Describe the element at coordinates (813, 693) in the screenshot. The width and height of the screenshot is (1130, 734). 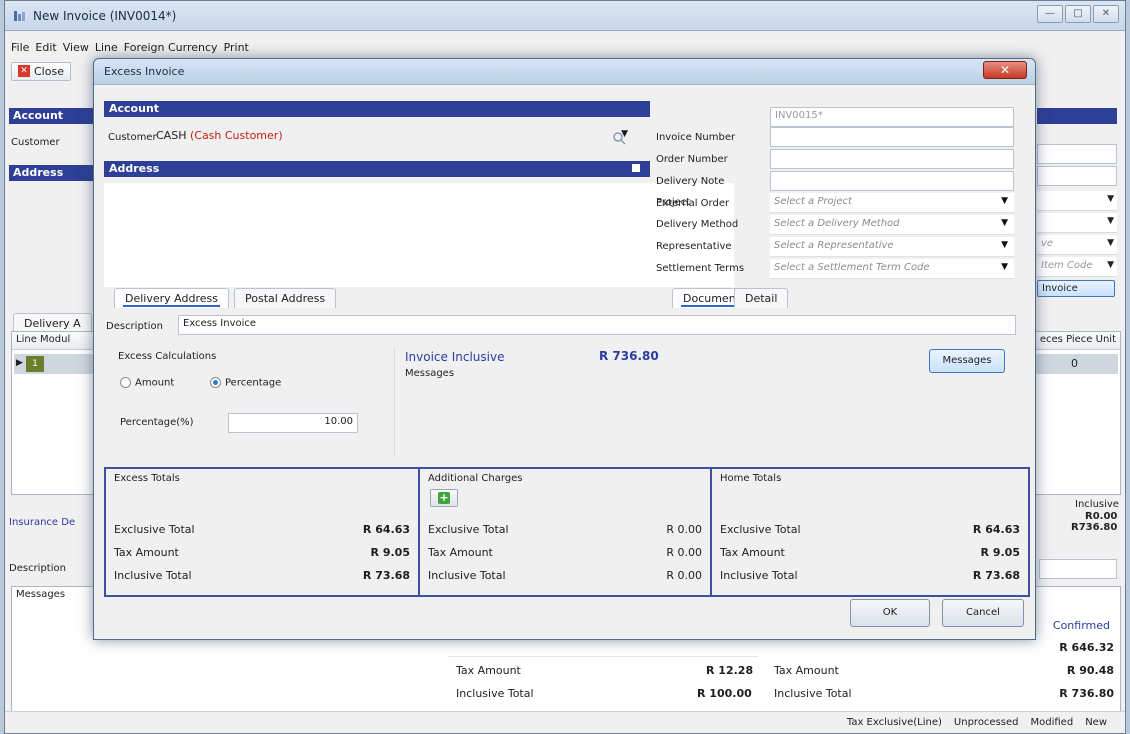
I see `rt-incl-label: Inclusive Total` at that location.